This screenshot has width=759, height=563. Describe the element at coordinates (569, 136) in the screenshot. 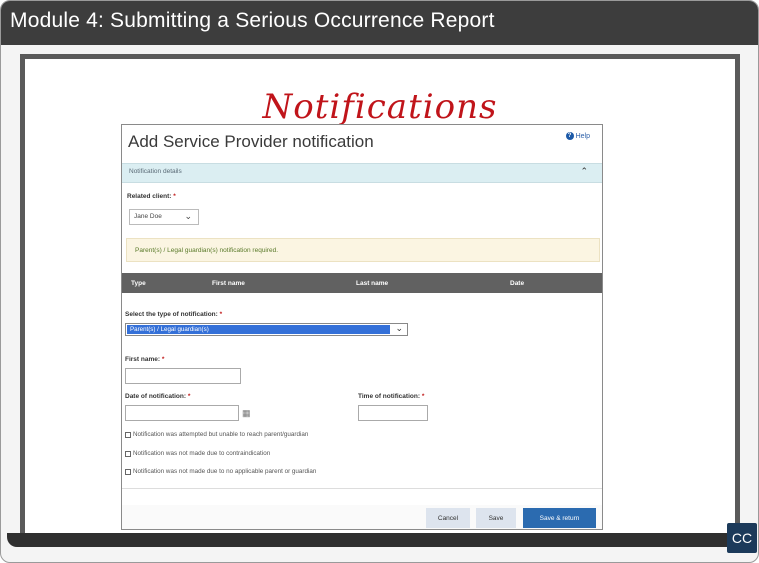

I see `help-icon: ?` at that location.